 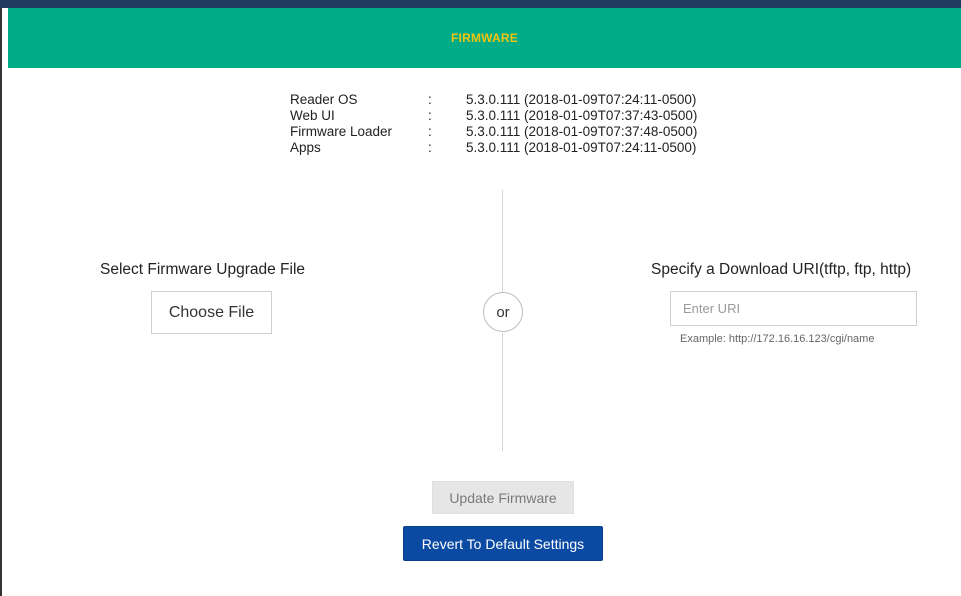 I want to click on page-header: FIRMWARE, so click(x=484, y=38).